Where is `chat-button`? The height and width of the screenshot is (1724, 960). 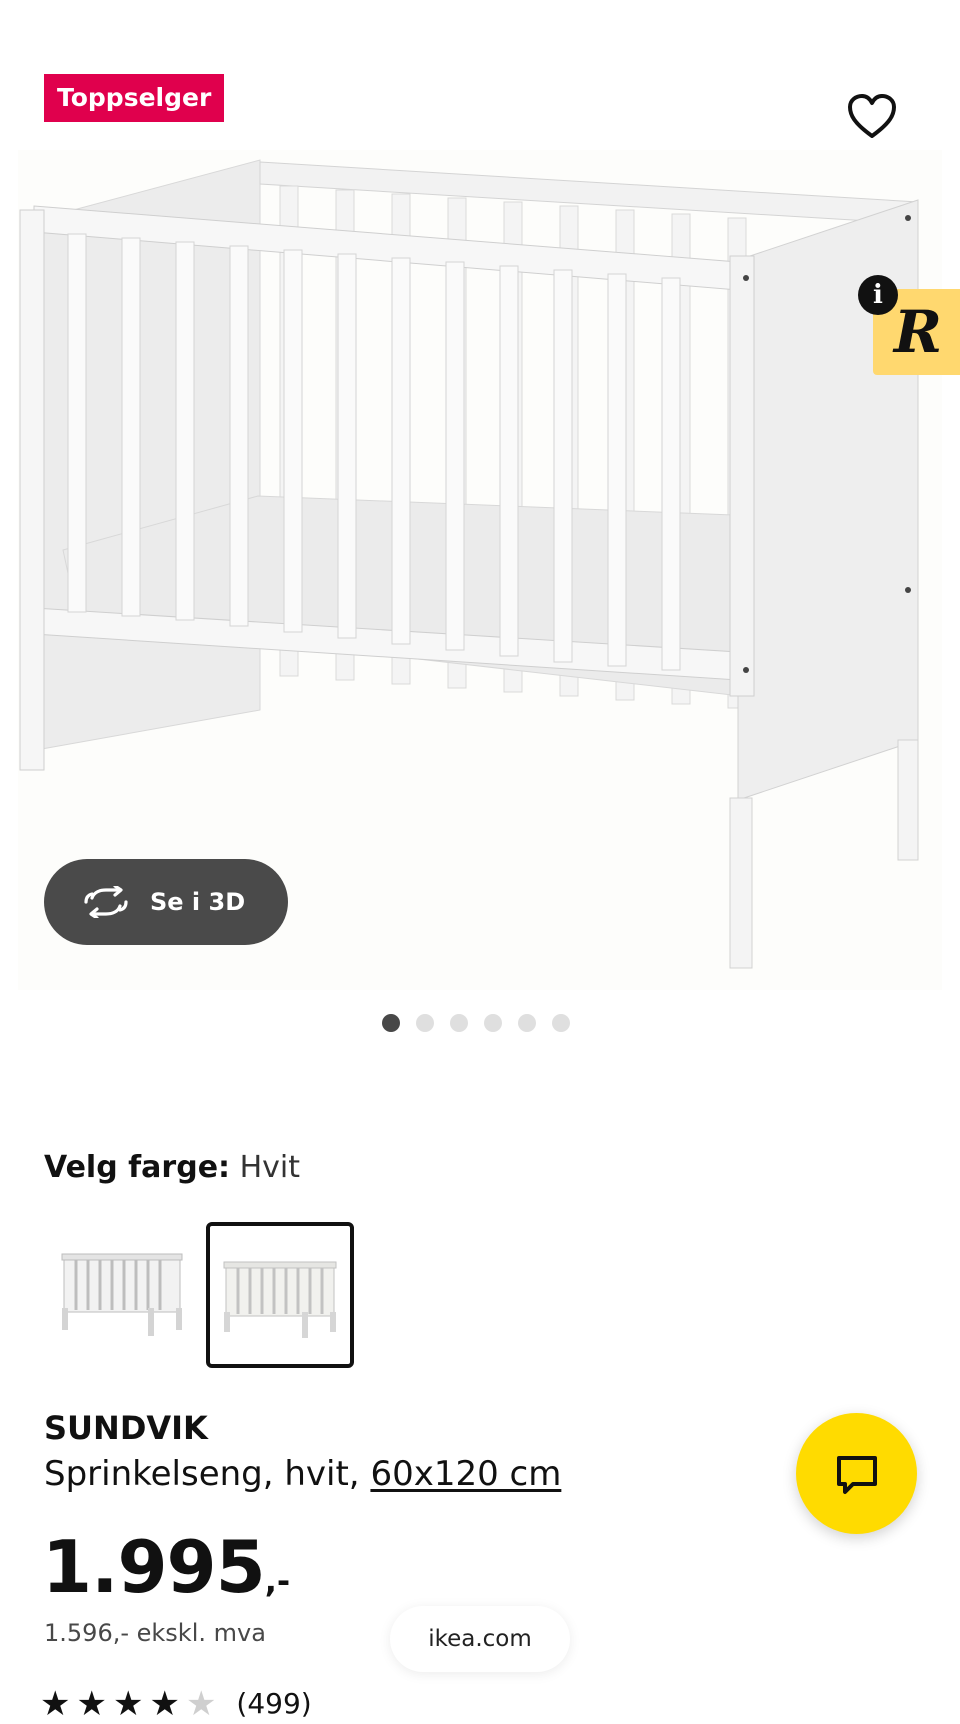
chat-button is located at coordinates (856, 1473).